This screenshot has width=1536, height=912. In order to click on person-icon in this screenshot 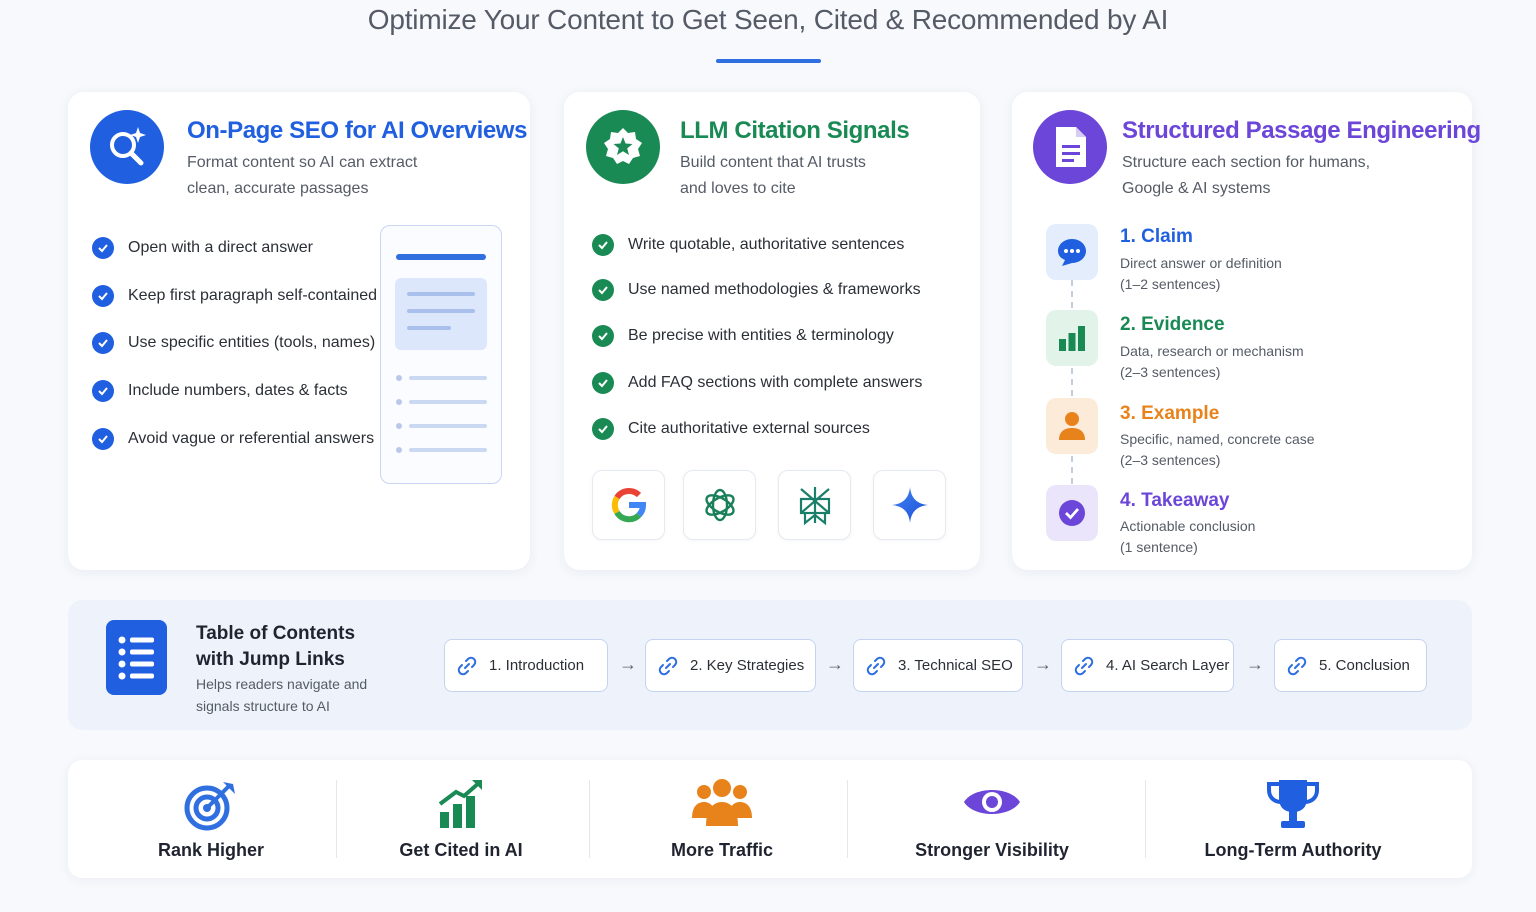, I will do `click(1072, 426)`.